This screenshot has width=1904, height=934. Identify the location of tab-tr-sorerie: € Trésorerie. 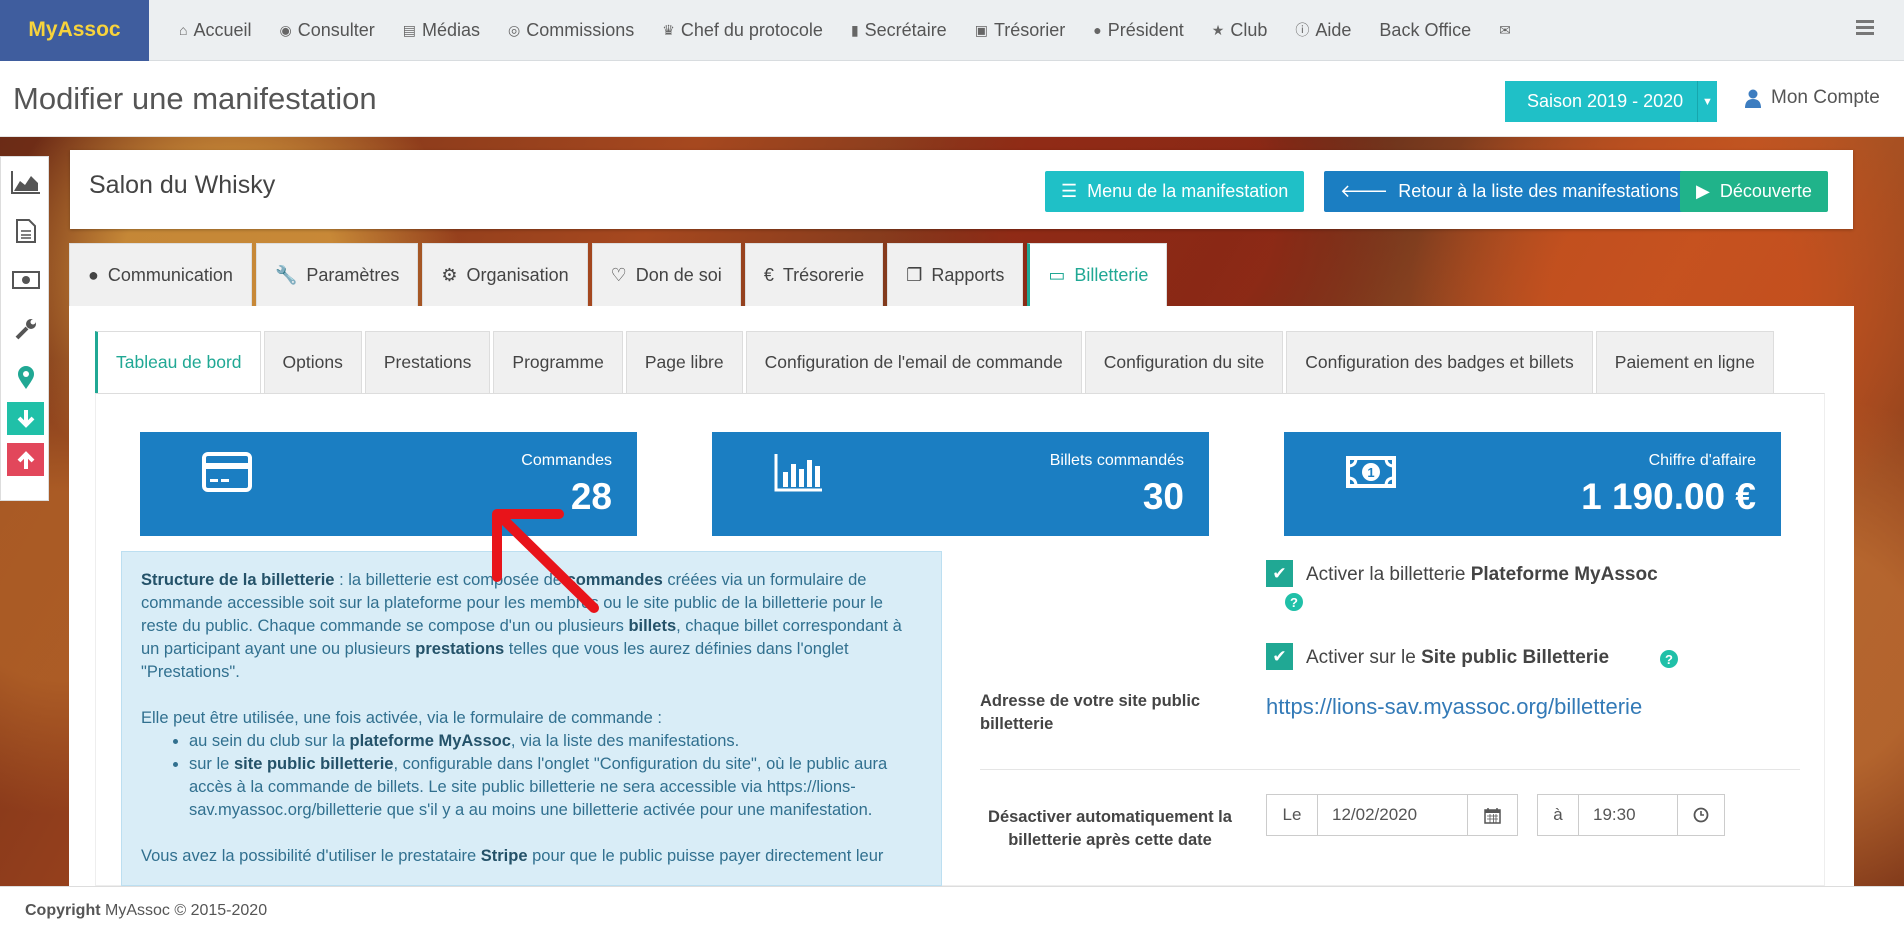
(814, 274).